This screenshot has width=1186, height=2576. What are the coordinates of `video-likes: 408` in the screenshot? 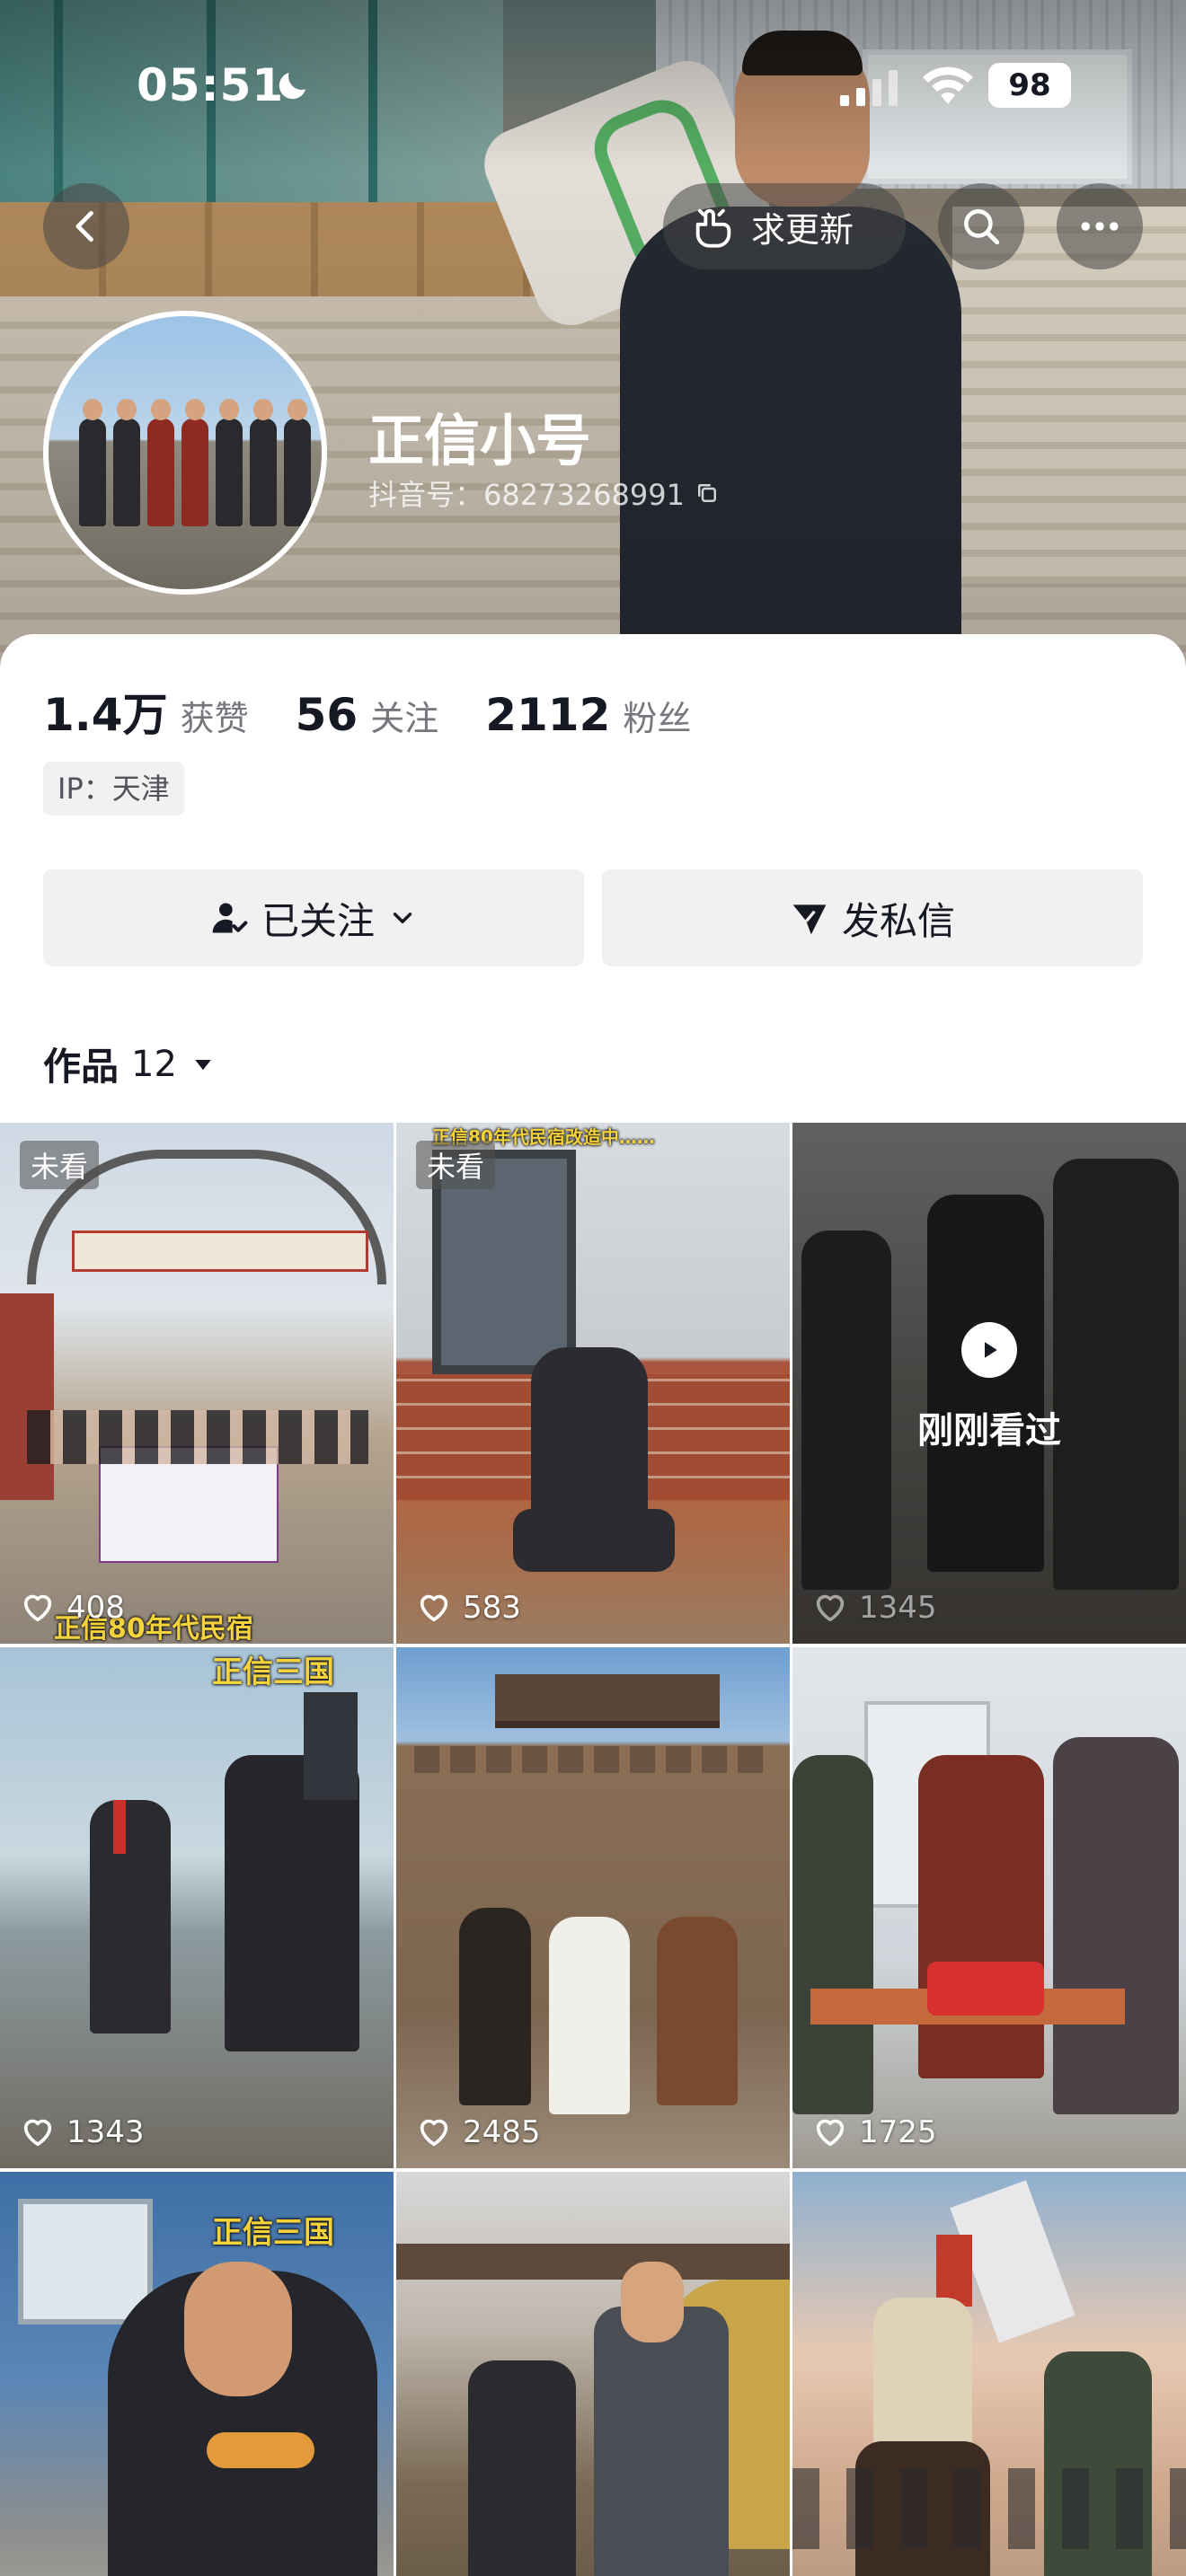 It's located at (72, 1608).